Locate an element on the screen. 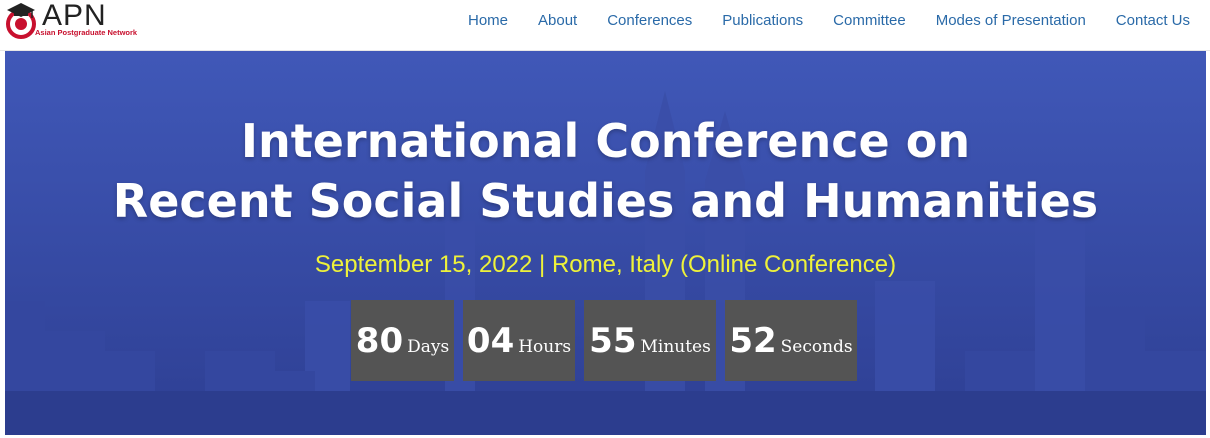 The width and height of the screenshot is (1210, 438). countdown-hours: 04 Hours is located at coordinates (519, 340).